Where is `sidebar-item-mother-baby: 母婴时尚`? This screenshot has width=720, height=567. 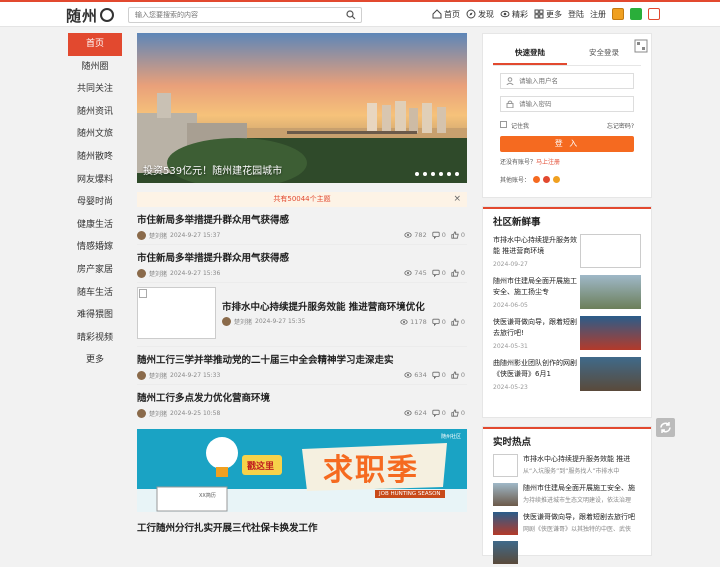 sidebar-item-mother-baby: 母婴时尚 is located at coordinates (95, 202).